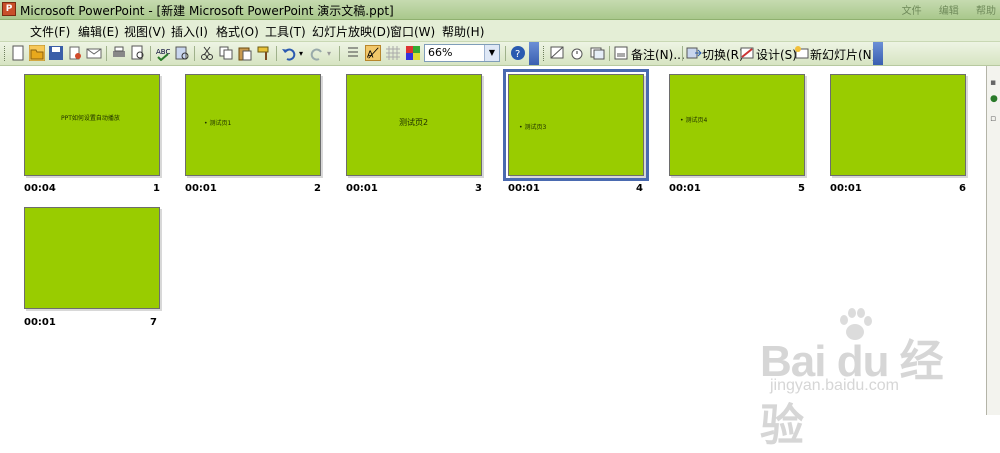  Describe the element at coordinates (218, 123) in the screenshot. I see `slide-bullet-text: • 测试页1` at that location.